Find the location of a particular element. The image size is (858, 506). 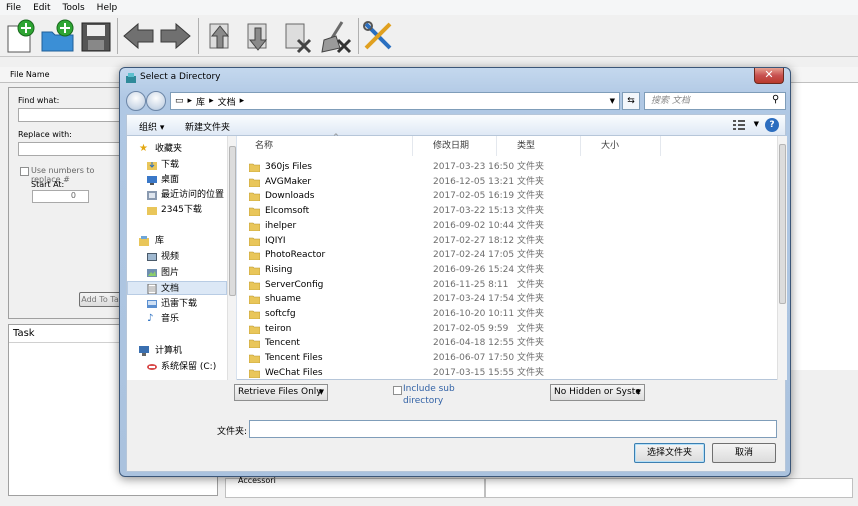

nav-system-drive: 系统保留 (C:) is located at coordinates (177, 367).